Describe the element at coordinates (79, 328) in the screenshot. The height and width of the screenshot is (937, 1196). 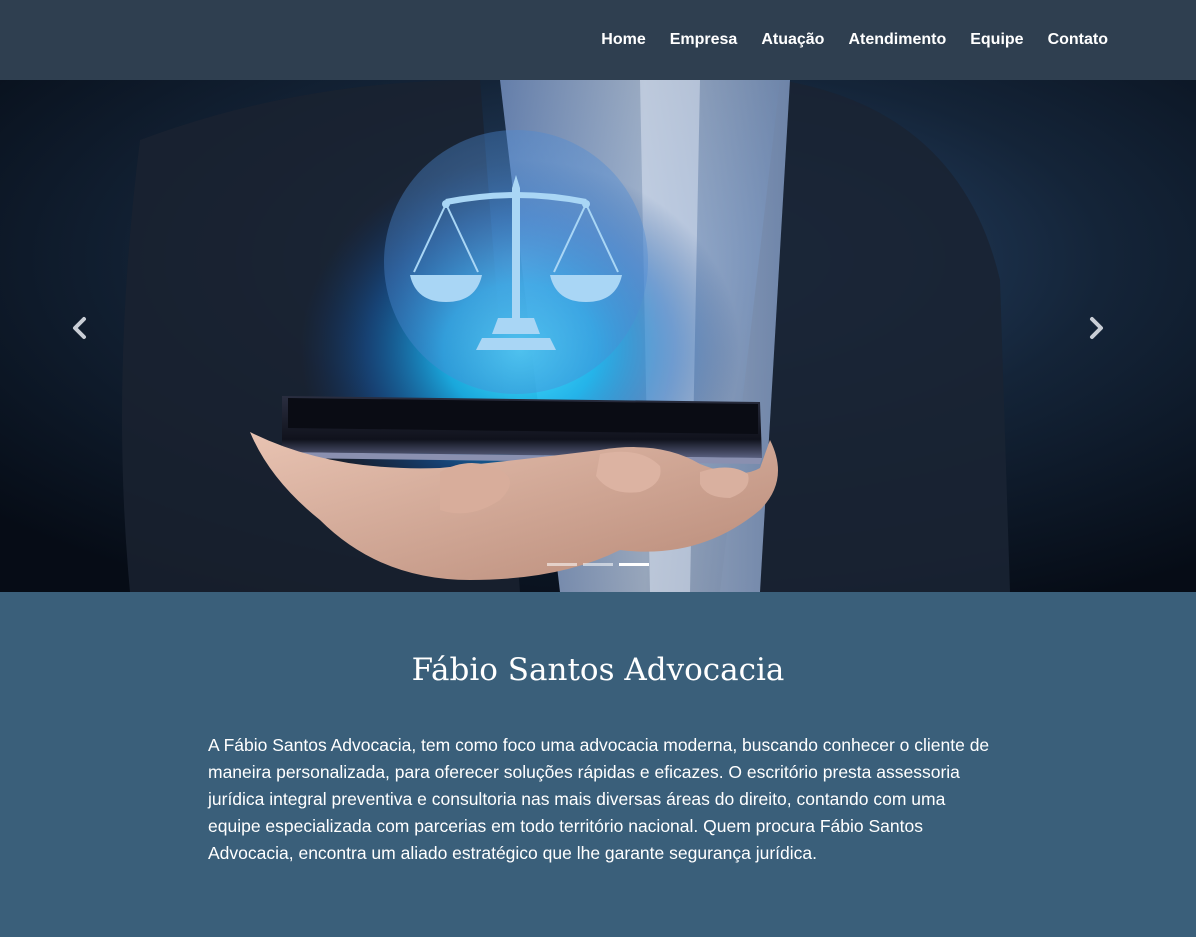
I see `chevron-left-icon` at that location.